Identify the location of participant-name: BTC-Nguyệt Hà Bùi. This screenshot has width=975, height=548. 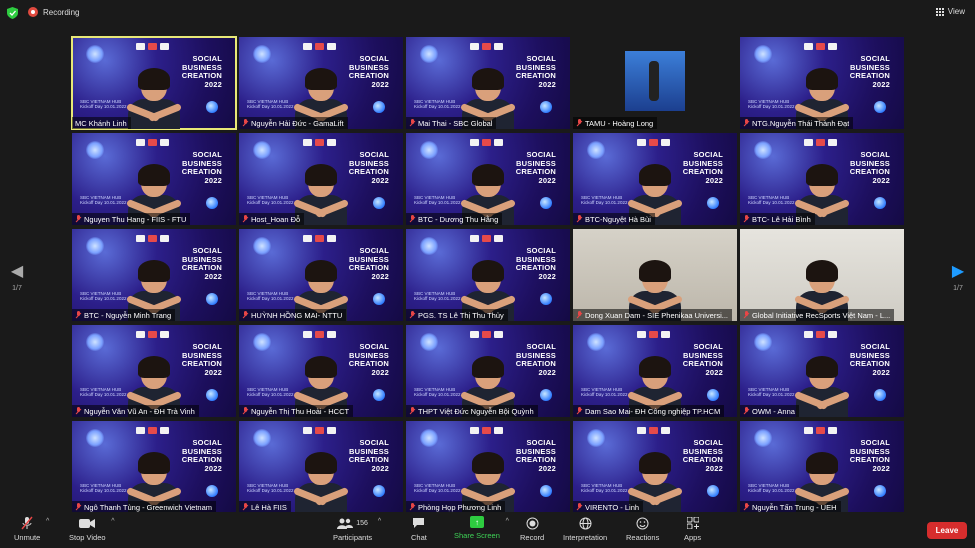
(618, 219).